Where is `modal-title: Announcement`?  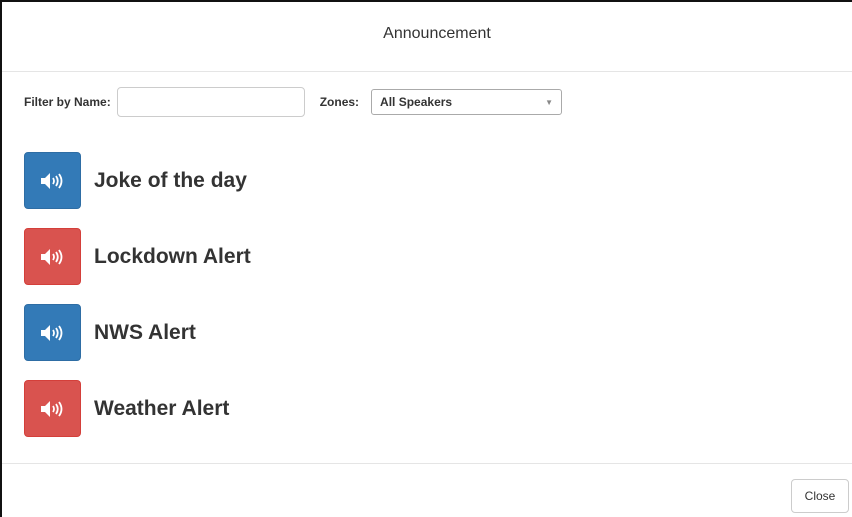 modal-title: Announcement is located at coordinates (437, 33).